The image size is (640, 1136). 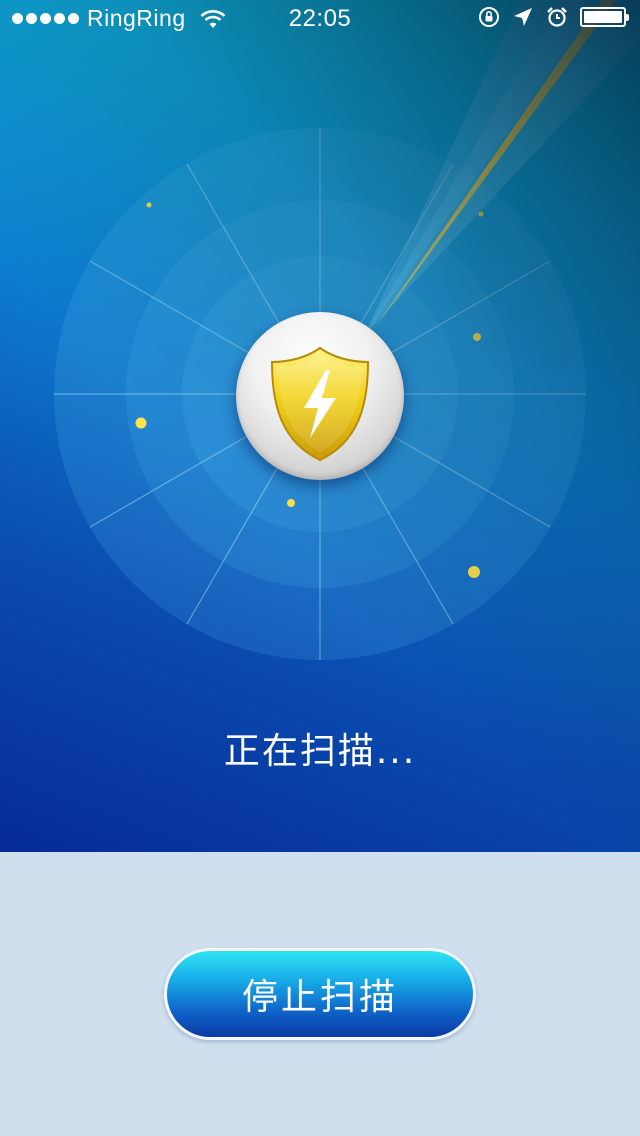 What do you see at coordinates (489, 17) in the screenshot?
I see `orientation-lock-icon` at bounding box center [489, 17].